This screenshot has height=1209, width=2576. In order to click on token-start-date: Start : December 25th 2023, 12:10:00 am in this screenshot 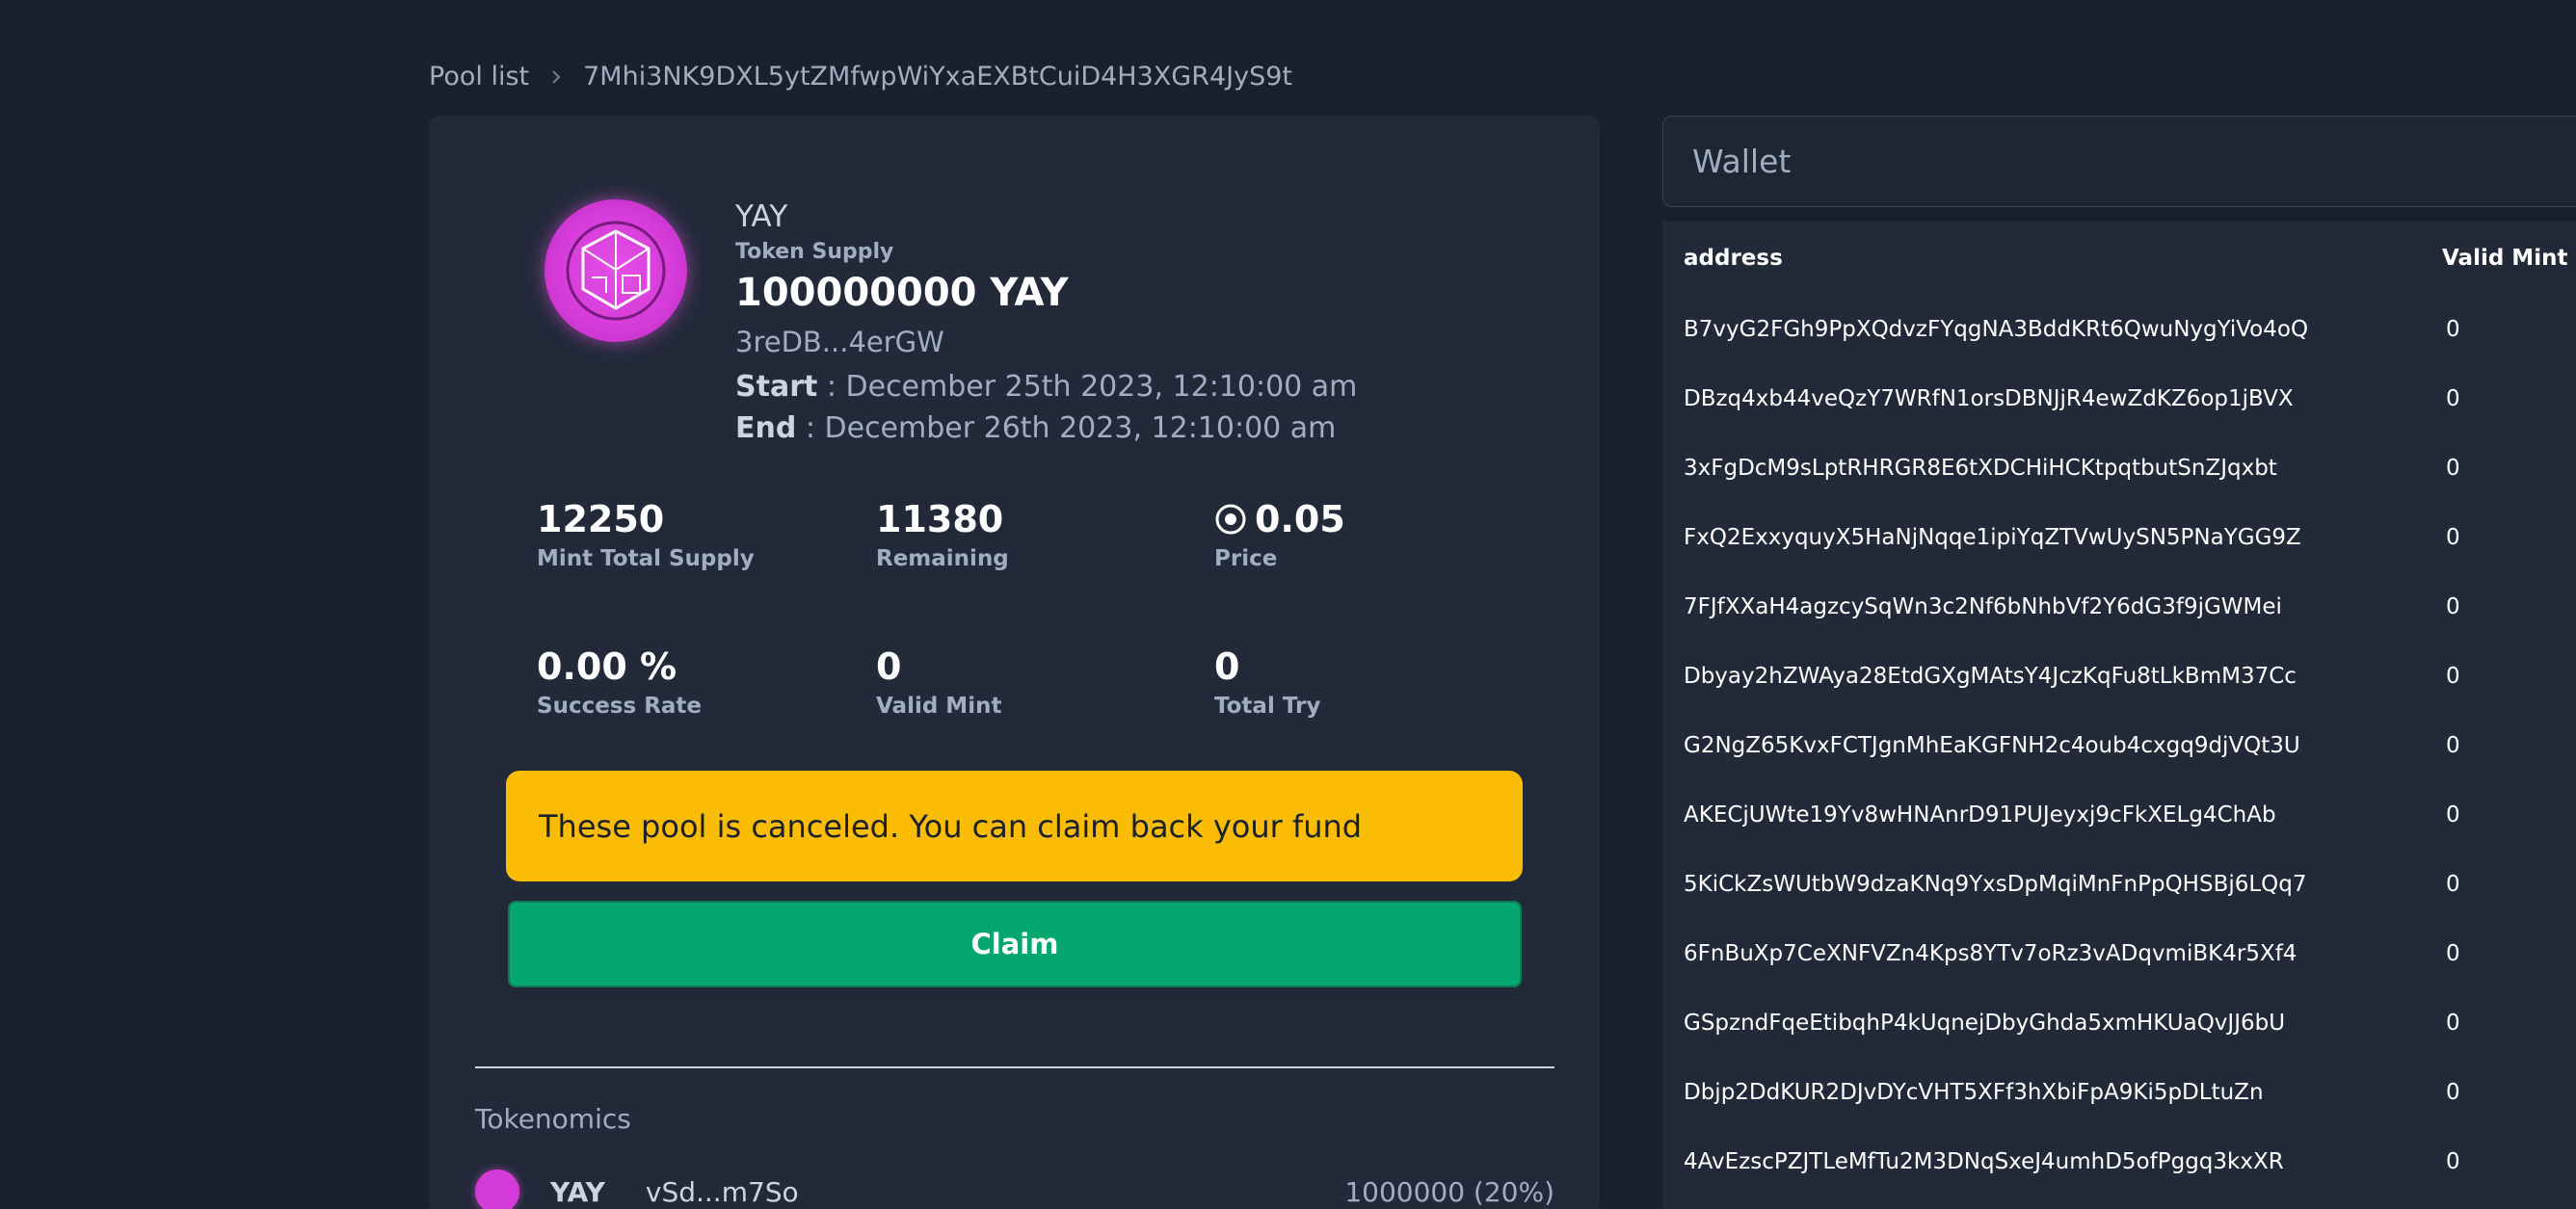, I will do `click(1046, 387)`.